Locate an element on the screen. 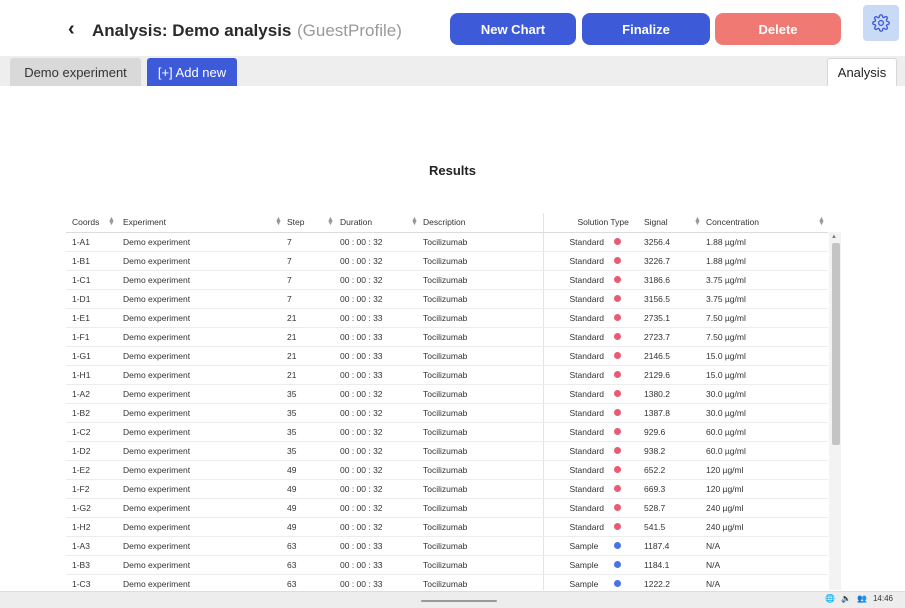  cell-coords: 1-D2 is located at coordinates (91, 451).